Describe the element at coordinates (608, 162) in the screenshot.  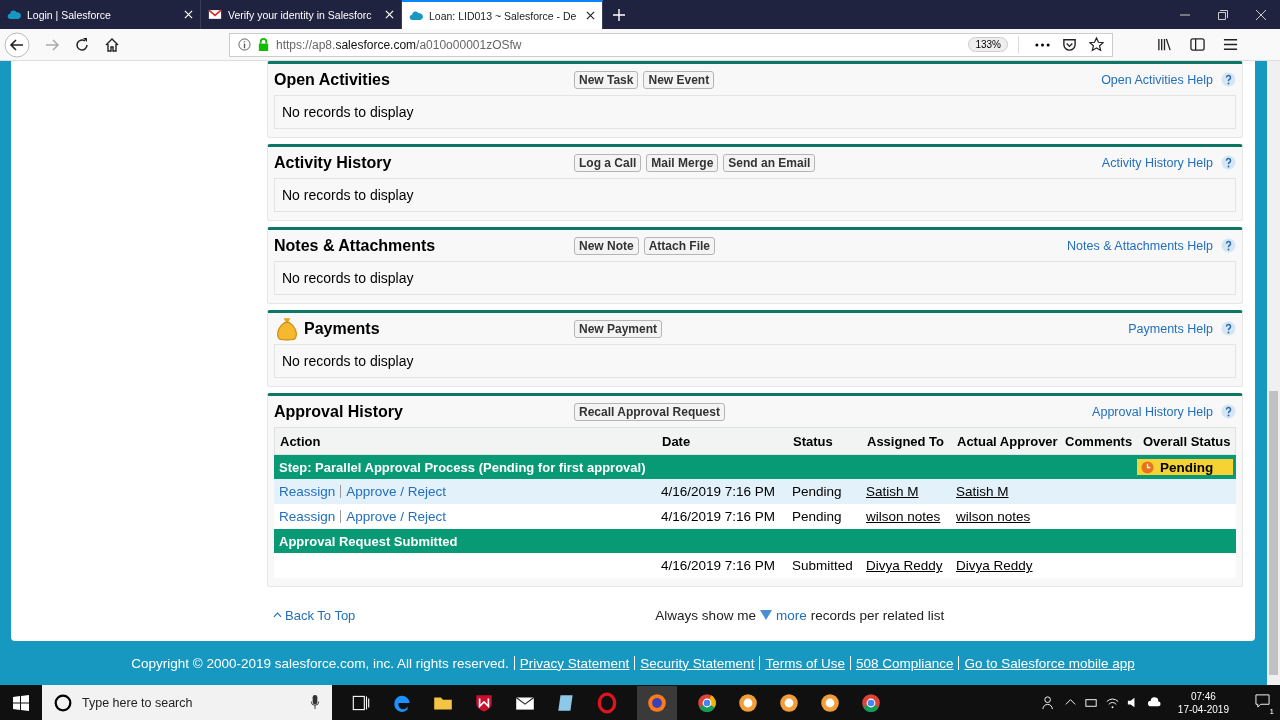
I see `action-button: Log a Call` at that location.